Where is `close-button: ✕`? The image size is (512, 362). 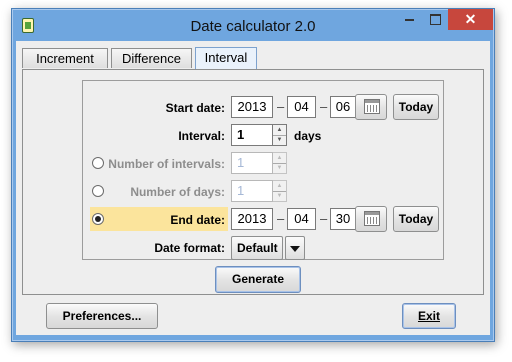
close-button: ✕ is located at coordinates (470, 19).